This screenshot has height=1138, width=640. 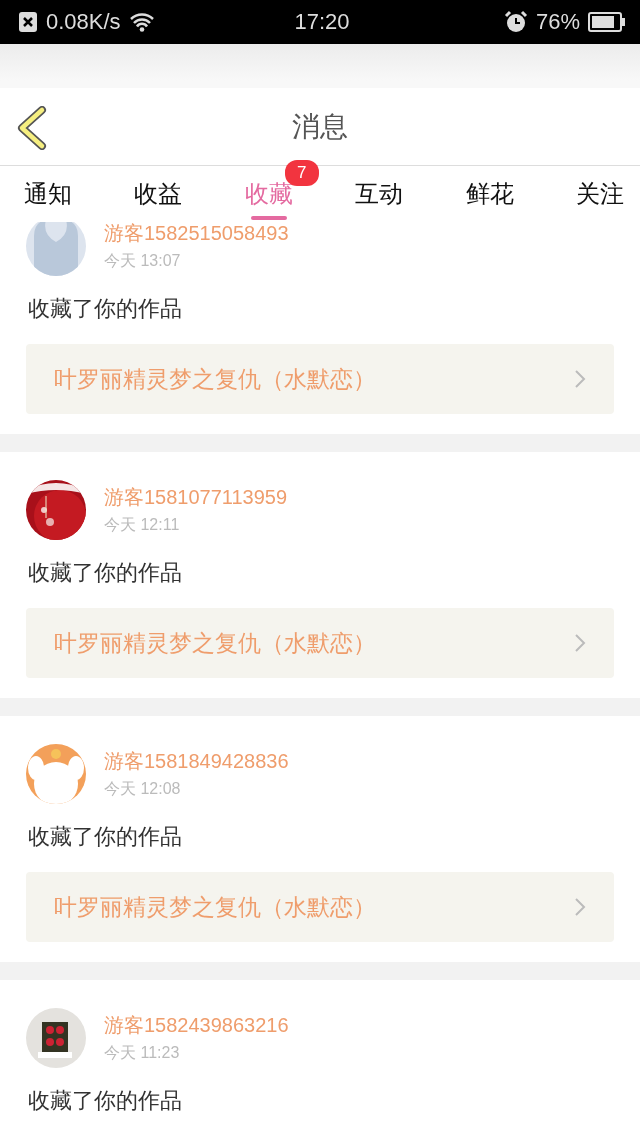 What do you see at coordinates (48, 194) in the screenshot?
I see `tab: 通知` at bounding box center [48, 194].